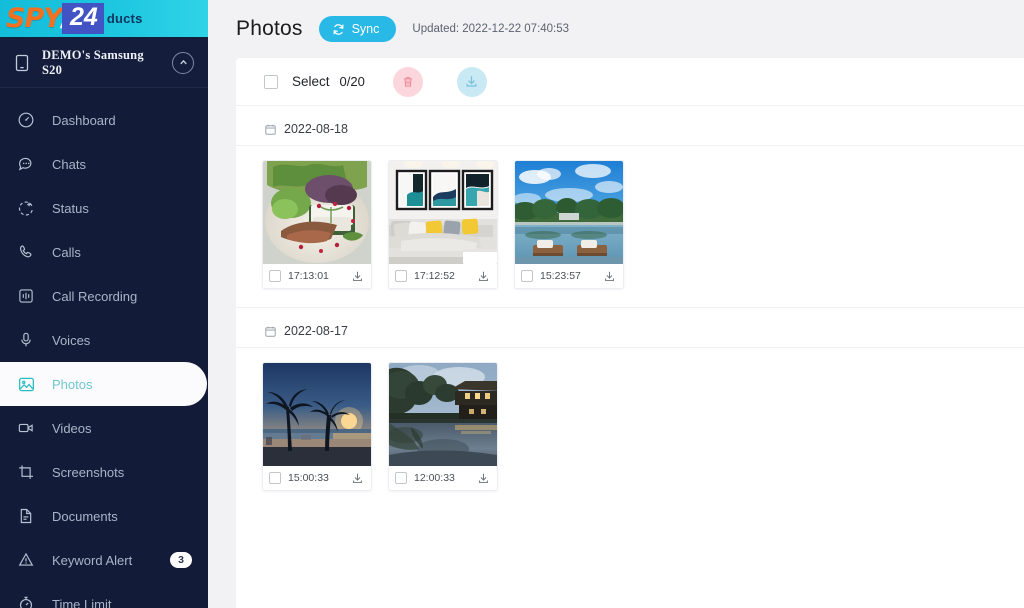  I want to click on logo-suffix-text: ducts, so click(124, 18).